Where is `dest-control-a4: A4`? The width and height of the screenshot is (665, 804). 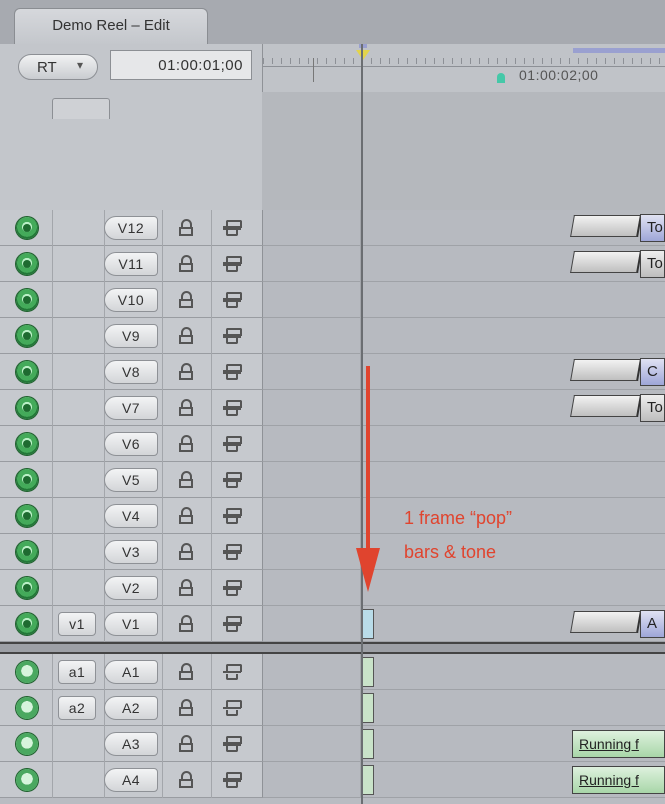
dest-control-a4: A4 is located at coordinates (131, 780).